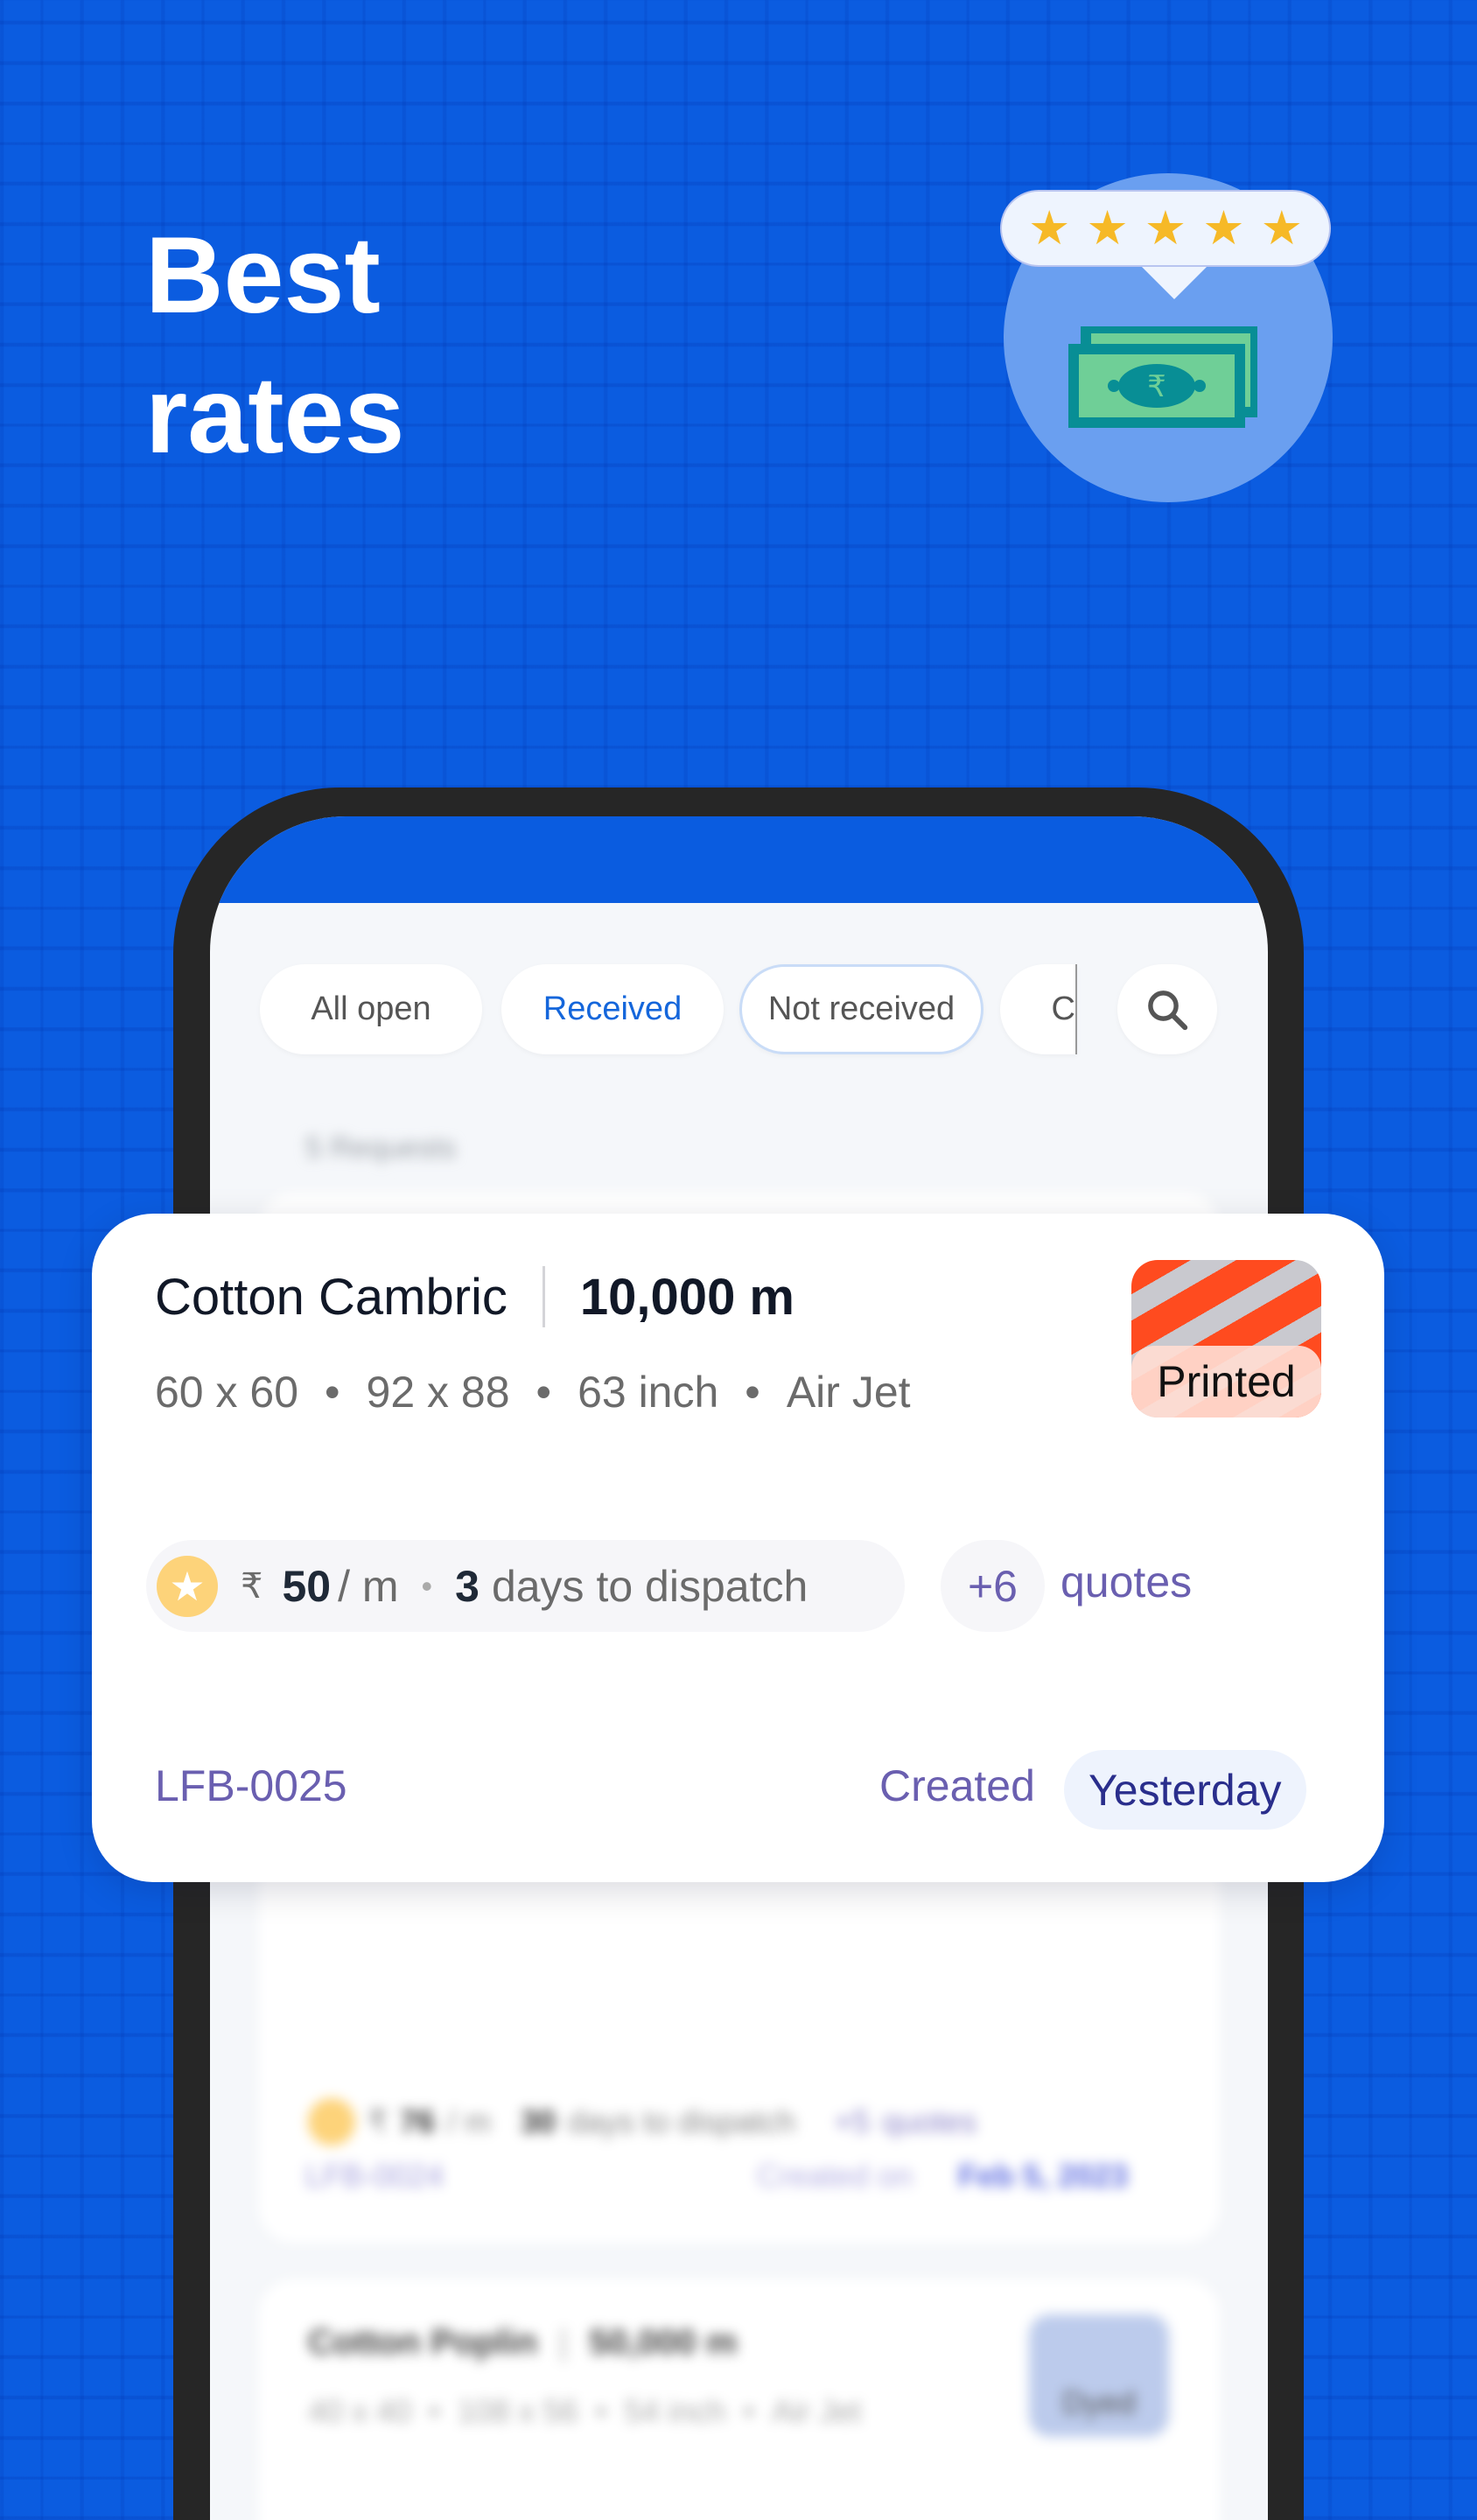 This screenshot has width=1477, height=2520. I want to click on currency-symbol: ₹, so click(252, 1586).